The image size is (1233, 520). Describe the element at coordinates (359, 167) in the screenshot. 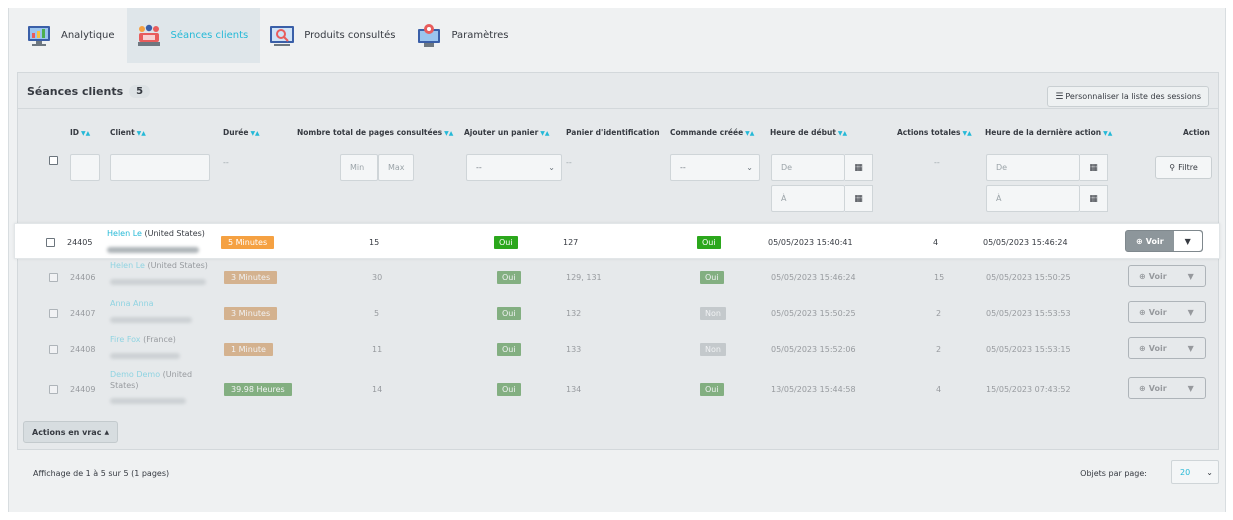

I see `pages-min-input: Min` at that location.